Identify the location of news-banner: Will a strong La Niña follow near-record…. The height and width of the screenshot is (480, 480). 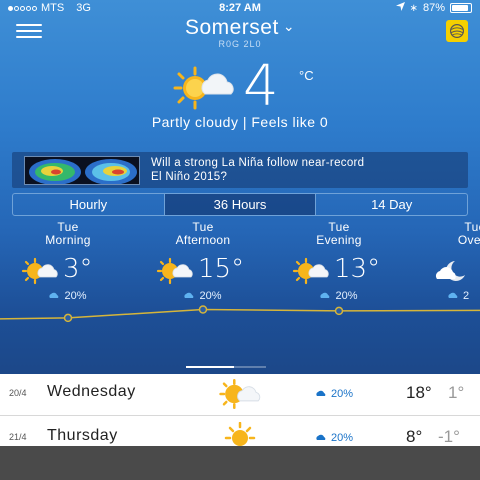
(240, 170).